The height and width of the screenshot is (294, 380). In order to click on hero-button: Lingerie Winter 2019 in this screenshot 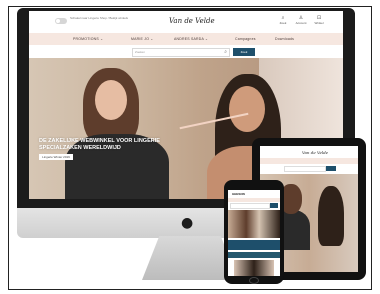, I will do `click(56, 157)`.